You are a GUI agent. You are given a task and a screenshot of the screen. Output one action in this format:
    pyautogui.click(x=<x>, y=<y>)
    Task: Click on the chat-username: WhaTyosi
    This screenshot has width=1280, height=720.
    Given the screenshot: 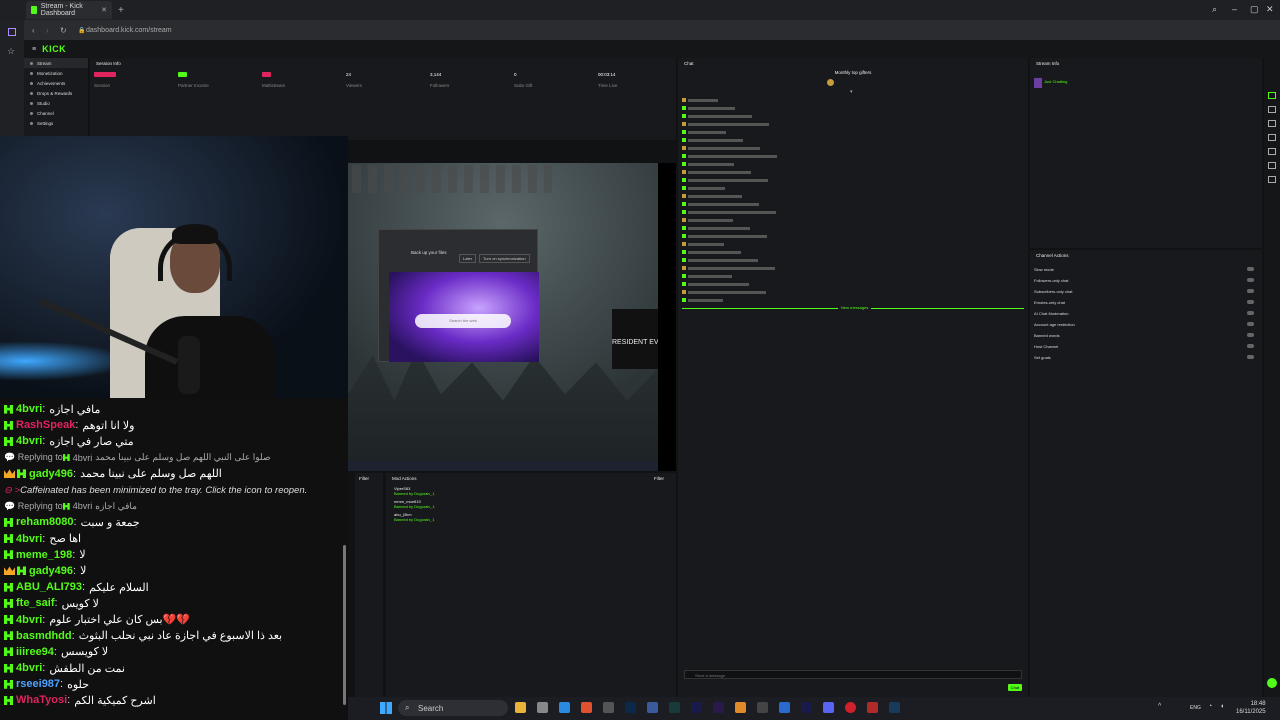 What is the action you would take?
    pyautogui.click(x=41, y=700)
    